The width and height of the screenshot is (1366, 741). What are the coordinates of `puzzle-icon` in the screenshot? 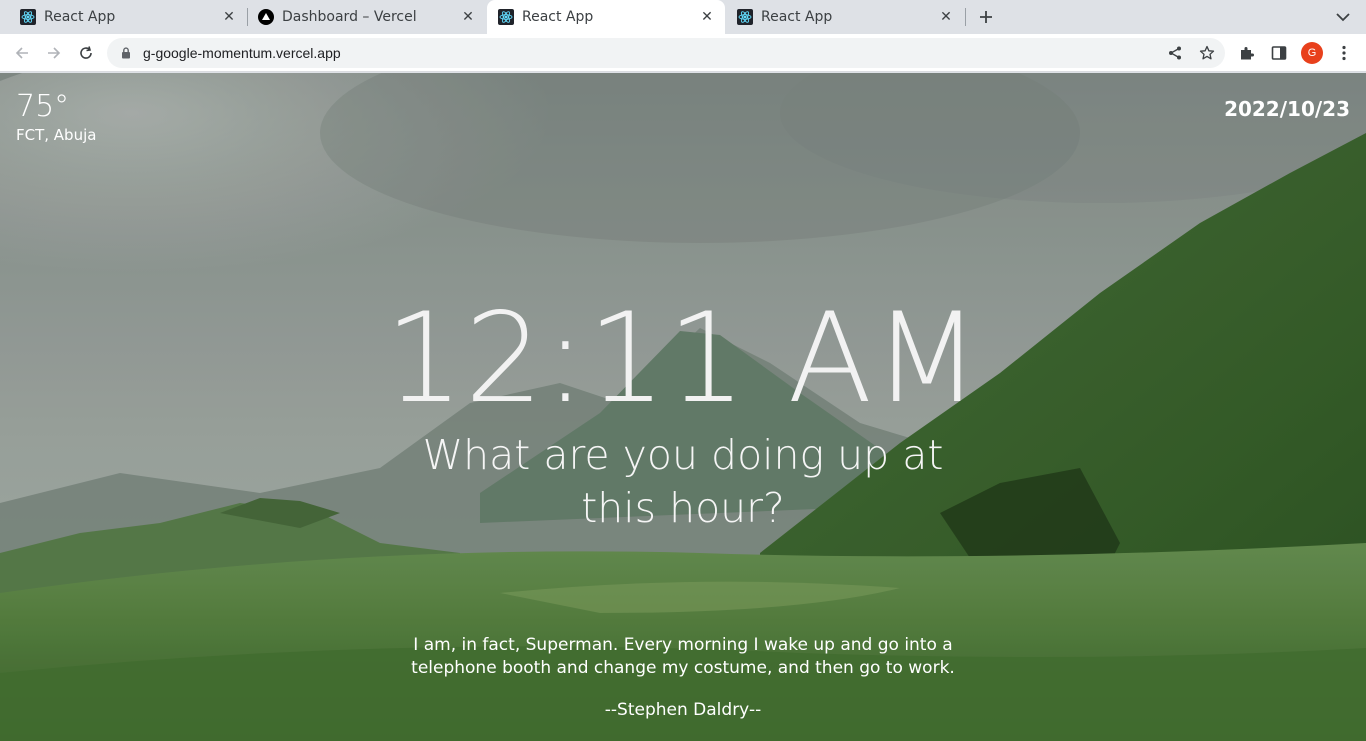 It's located at (1247, 53).